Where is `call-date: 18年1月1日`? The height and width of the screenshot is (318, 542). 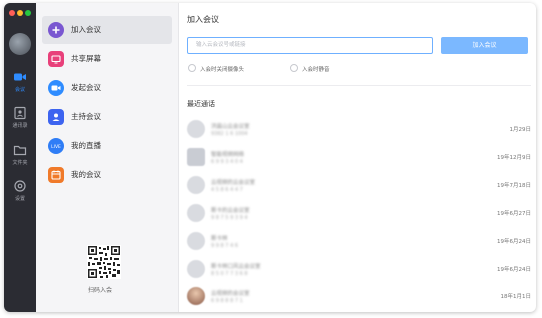
call-date: 18年1月1日 is located at coordinates (516, 297).